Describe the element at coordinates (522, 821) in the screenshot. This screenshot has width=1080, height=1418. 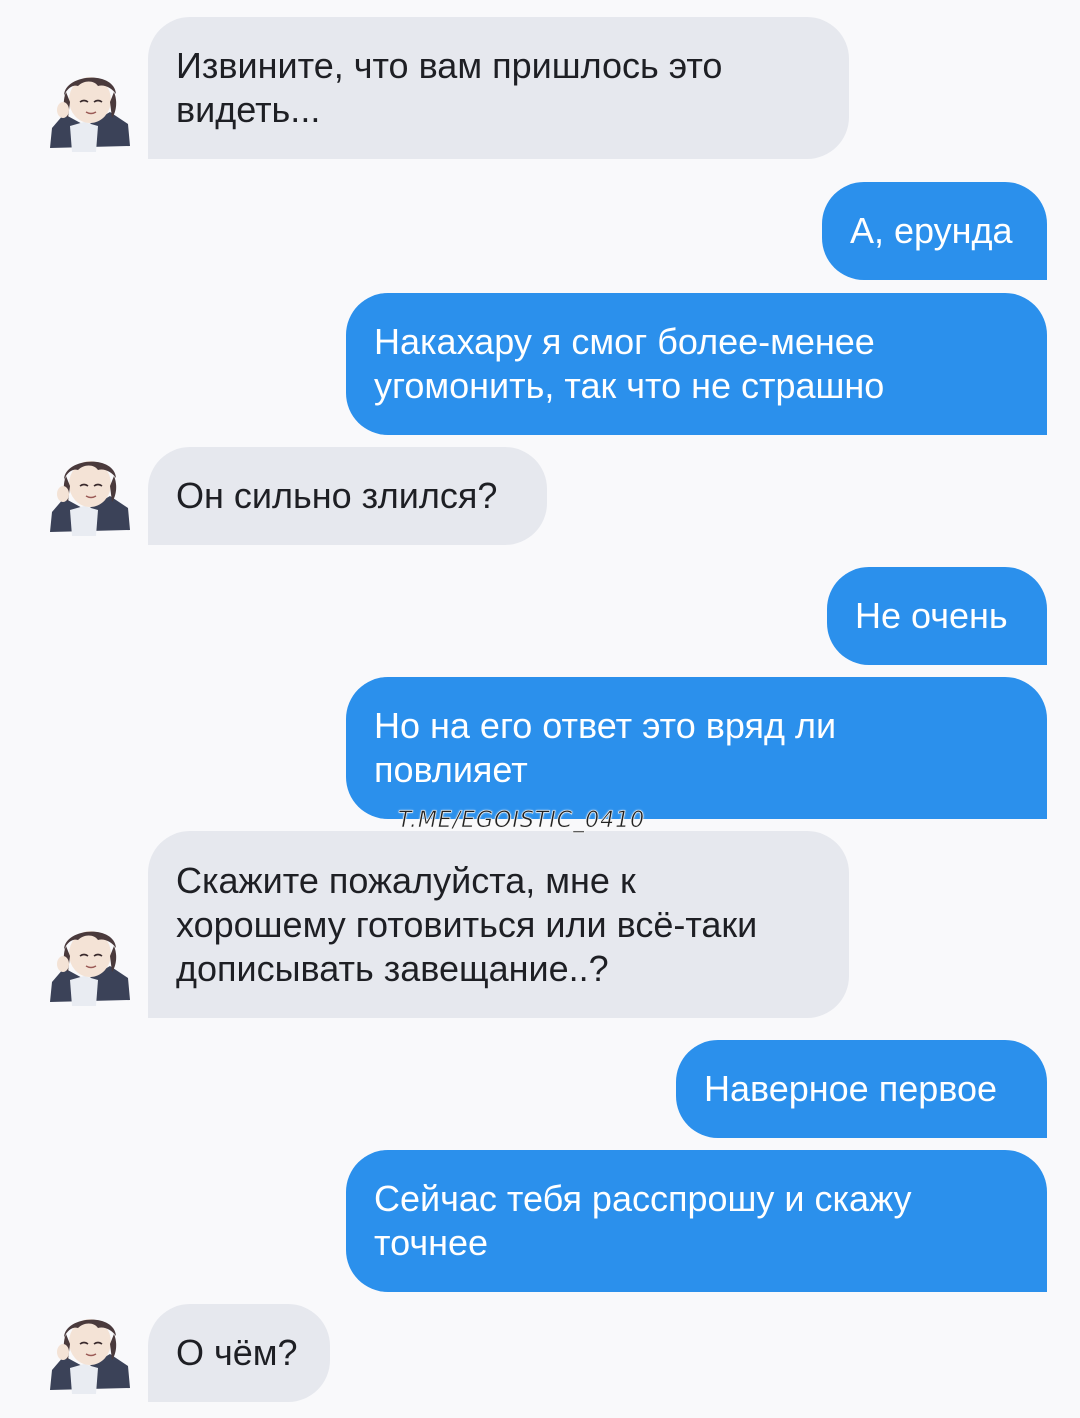
I see `watermark-text: T.ME/EGOISTIC_0410` at that location.